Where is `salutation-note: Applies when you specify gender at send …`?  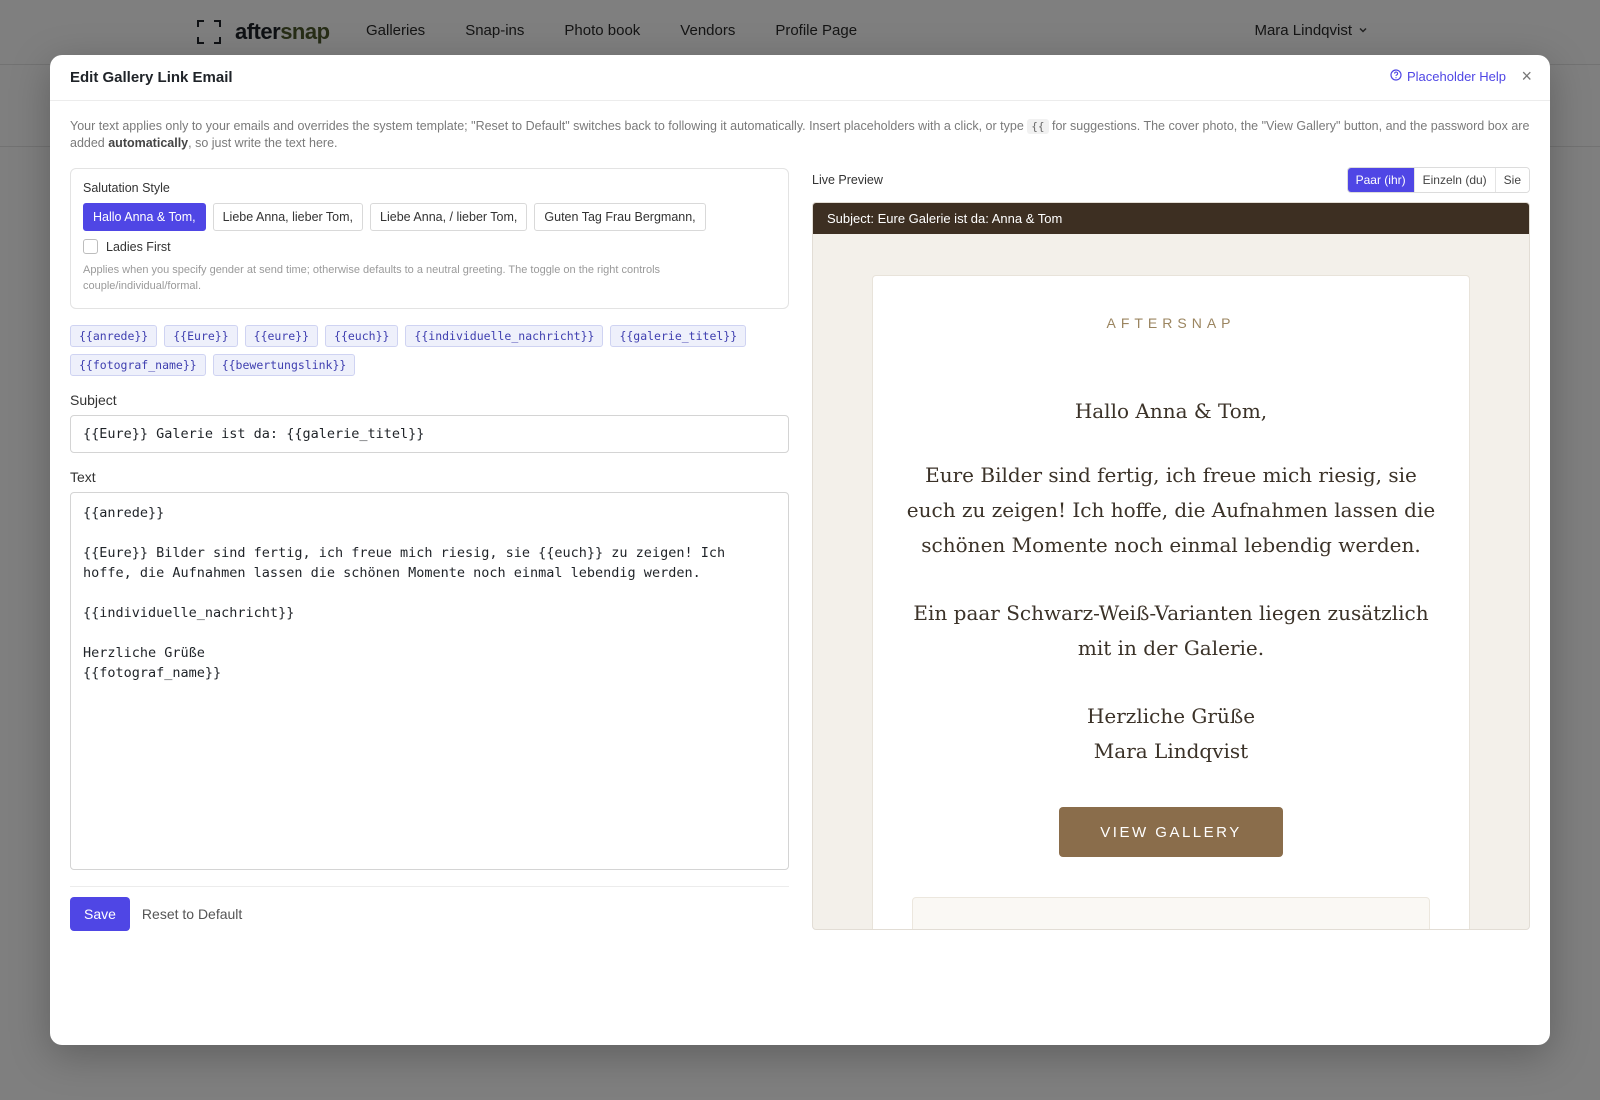
salutation-note: Applies when you specify gender at send … is located at coordinates (372, 278).